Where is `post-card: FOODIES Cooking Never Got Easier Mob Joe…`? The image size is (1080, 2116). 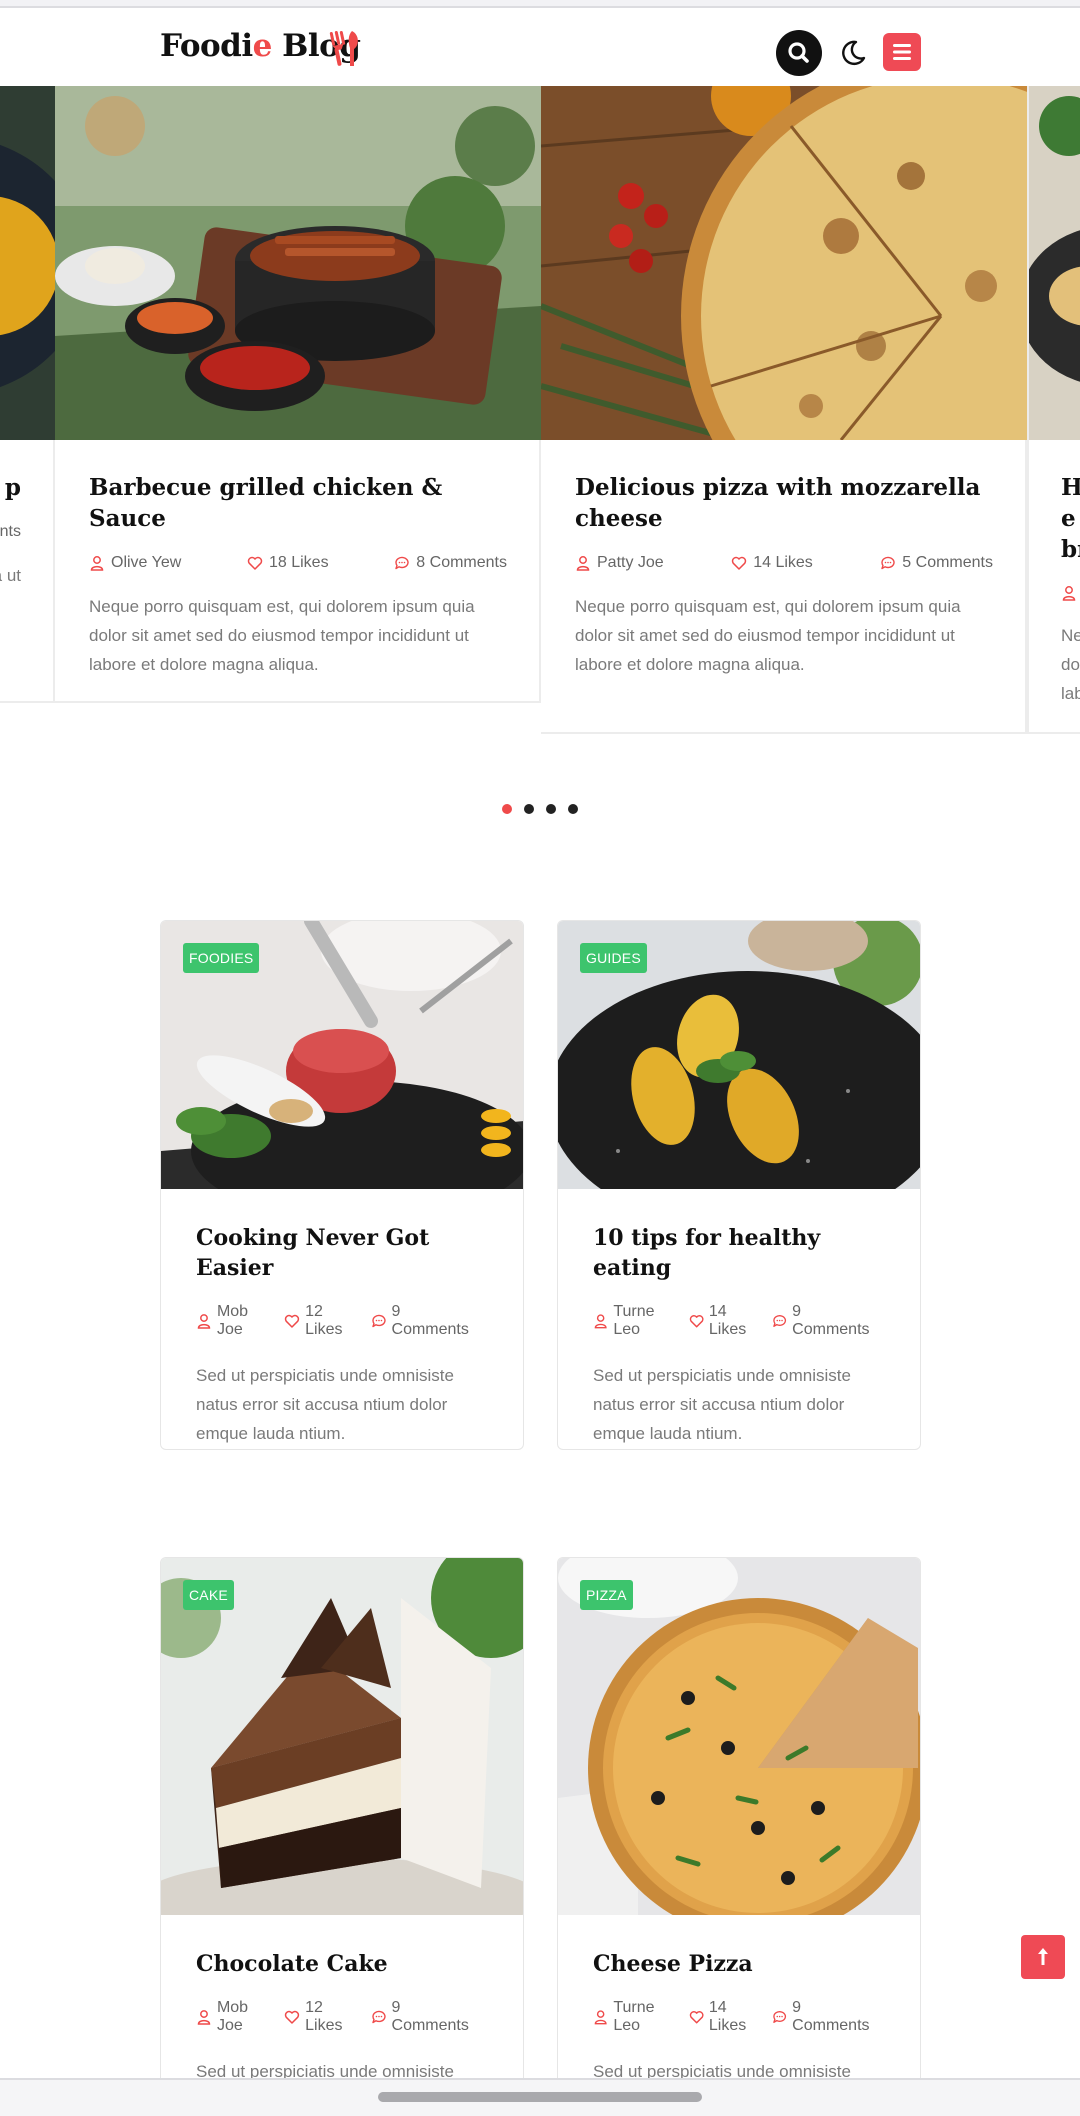
post-card: FOODIES Cooking Never Got Easier Mob Joe… is located at coordinates (342, 1185).